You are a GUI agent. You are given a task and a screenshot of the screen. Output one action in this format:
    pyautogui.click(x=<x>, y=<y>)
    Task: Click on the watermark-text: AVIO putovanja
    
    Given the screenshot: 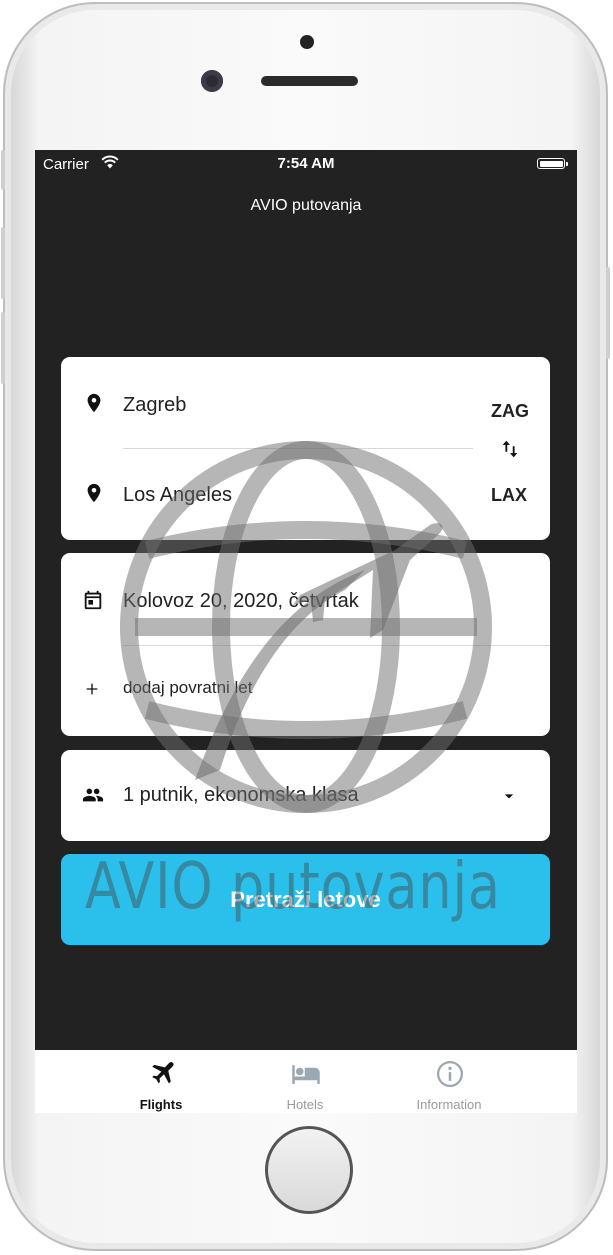 What is the action you would take?
    pyautogui.click(x=293, y=887)
    